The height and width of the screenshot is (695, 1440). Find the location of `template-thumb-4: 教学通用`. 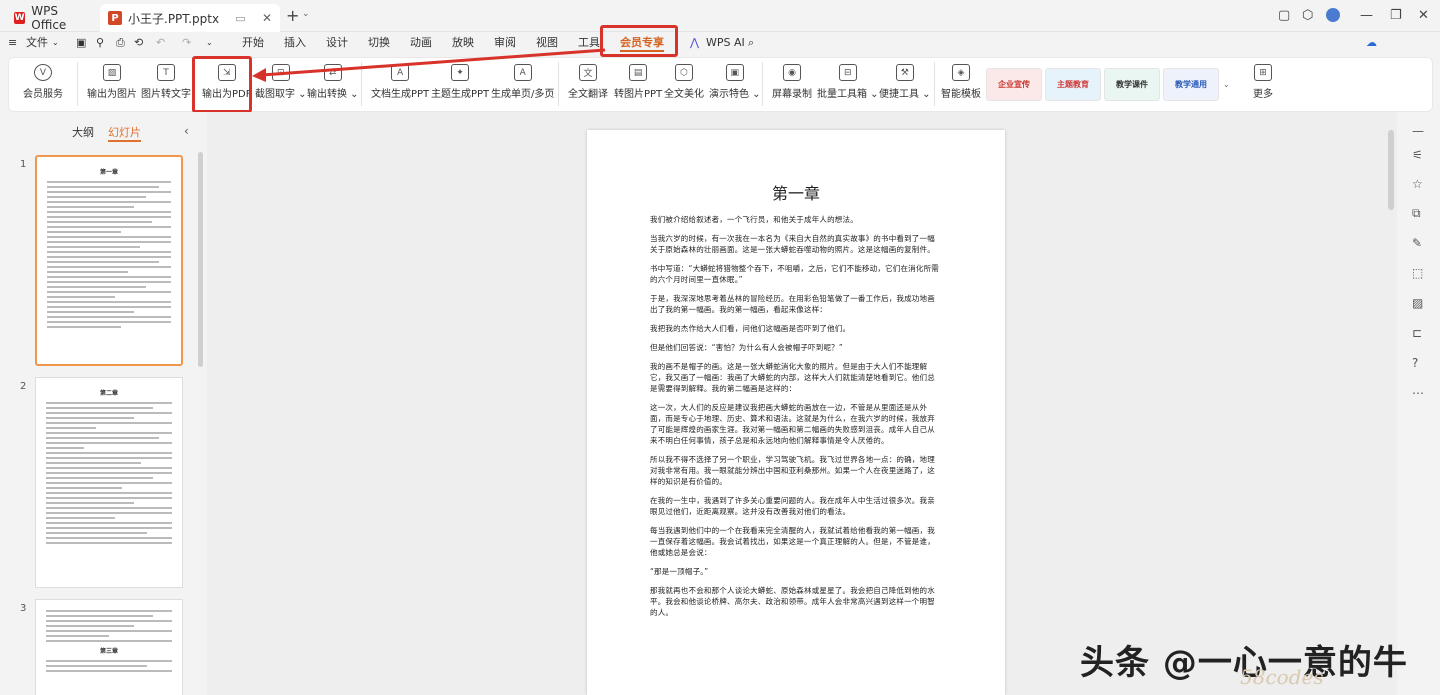

template-thumb-4: 教学通用 is located at coordinates (1191, 84).